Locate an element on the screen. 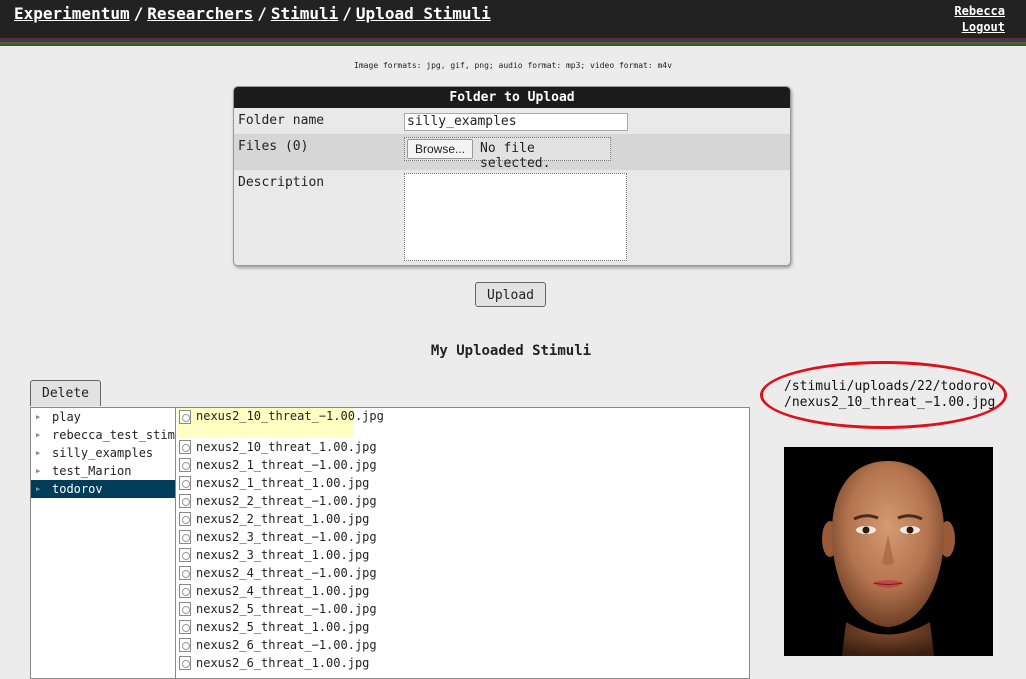 Image resolution: width=1026 pixels, height=679 pixels. user-menu: Rebecca Logout is located at coordinates (979, 19).